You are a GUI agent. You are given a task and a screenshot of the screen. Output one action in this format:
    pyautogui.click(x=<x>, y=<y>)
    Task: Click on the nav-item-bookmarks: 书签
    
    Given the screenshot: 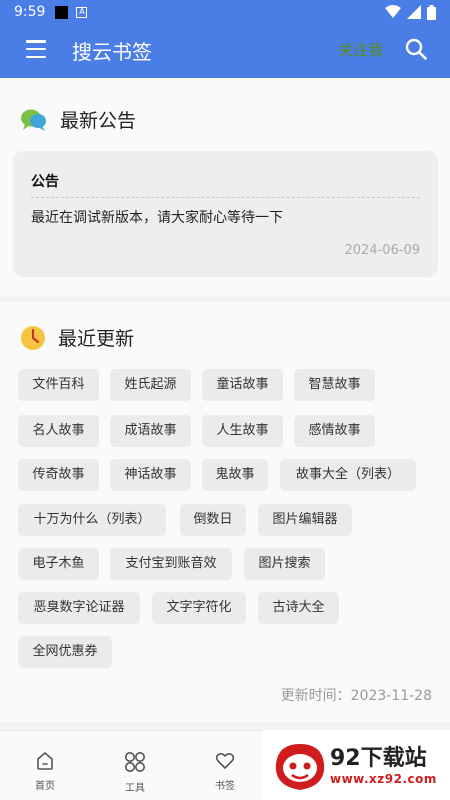 What is the action you would take?
    pyautogui.click(x=225, y=771)
    